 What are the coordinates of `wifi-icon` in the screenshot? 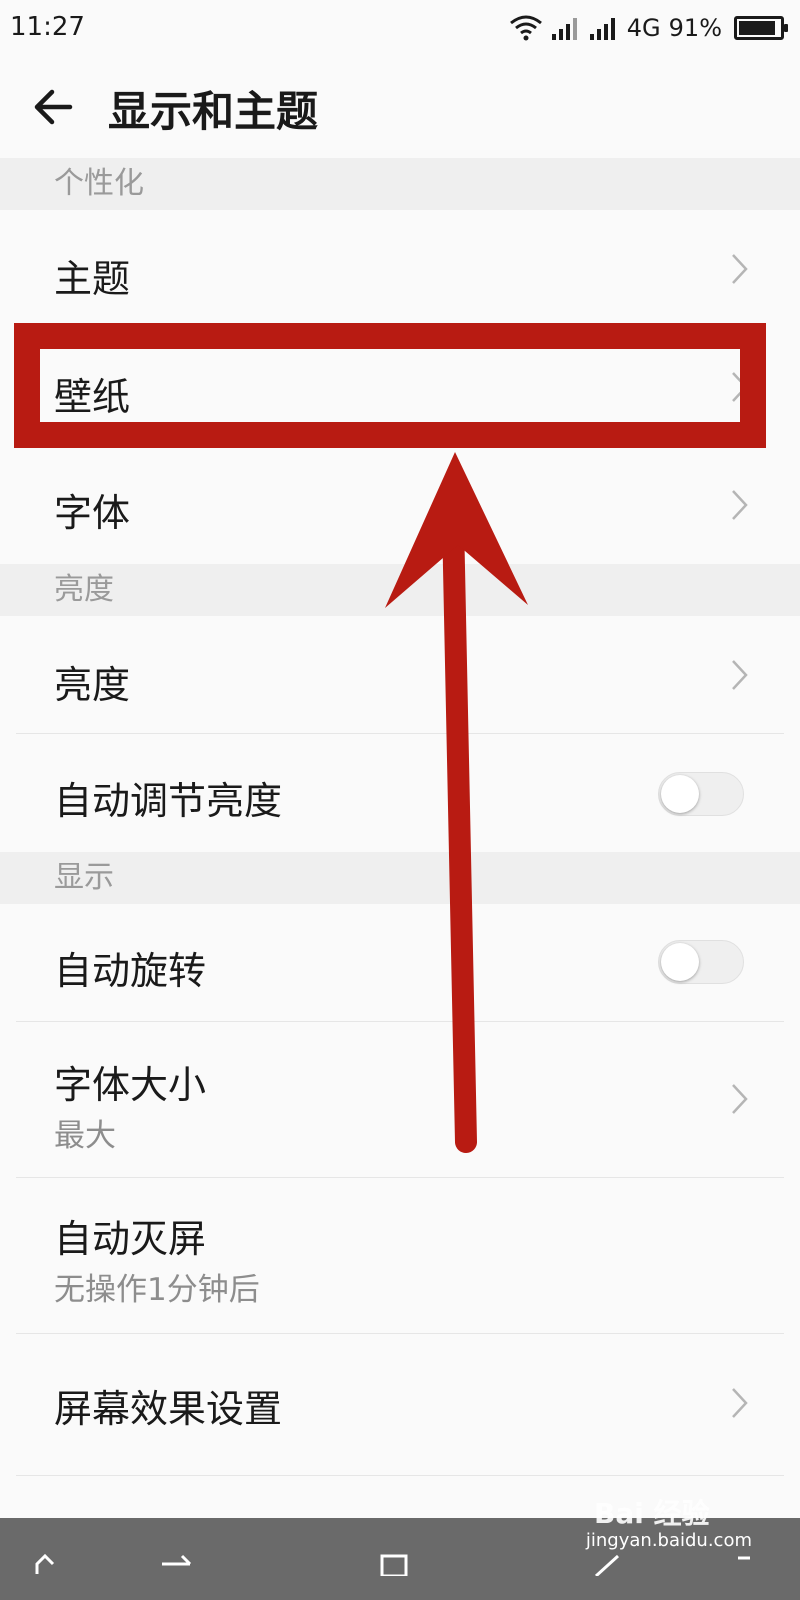 It's located at (526, 28).